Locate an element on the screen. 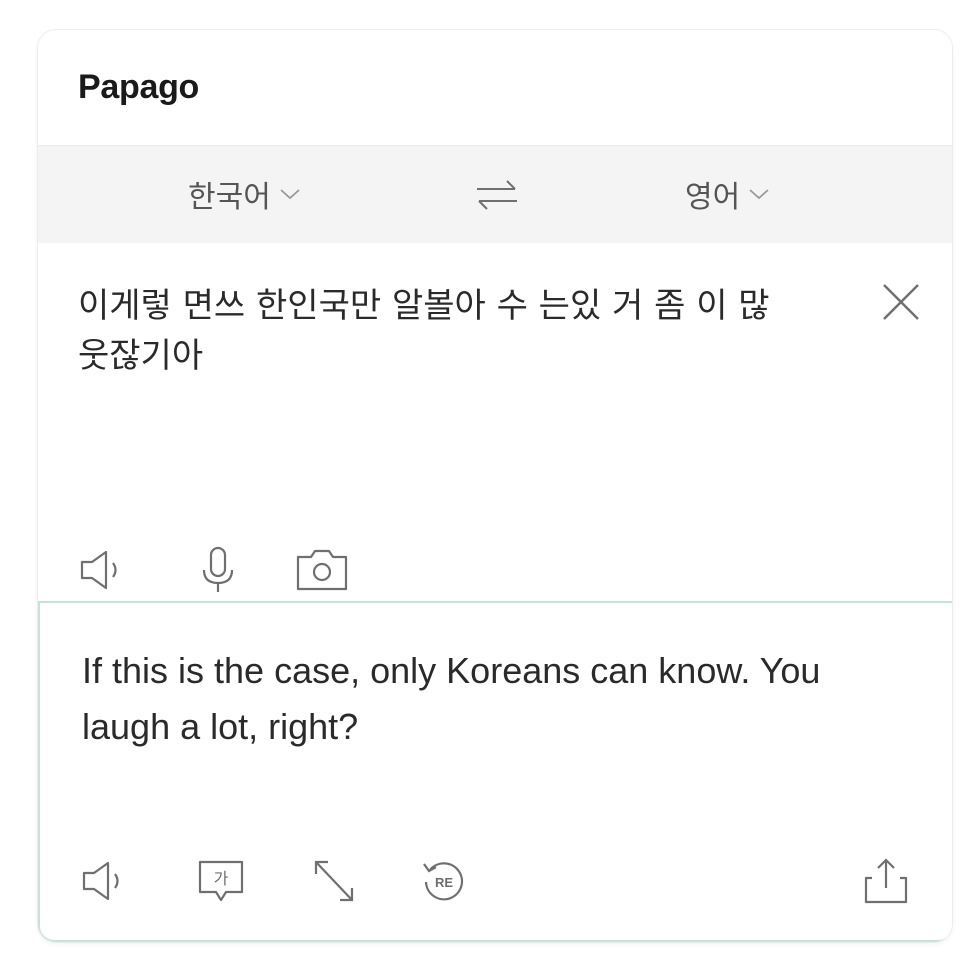  target-language-select: 영어 is located at coordinates (727, 194).